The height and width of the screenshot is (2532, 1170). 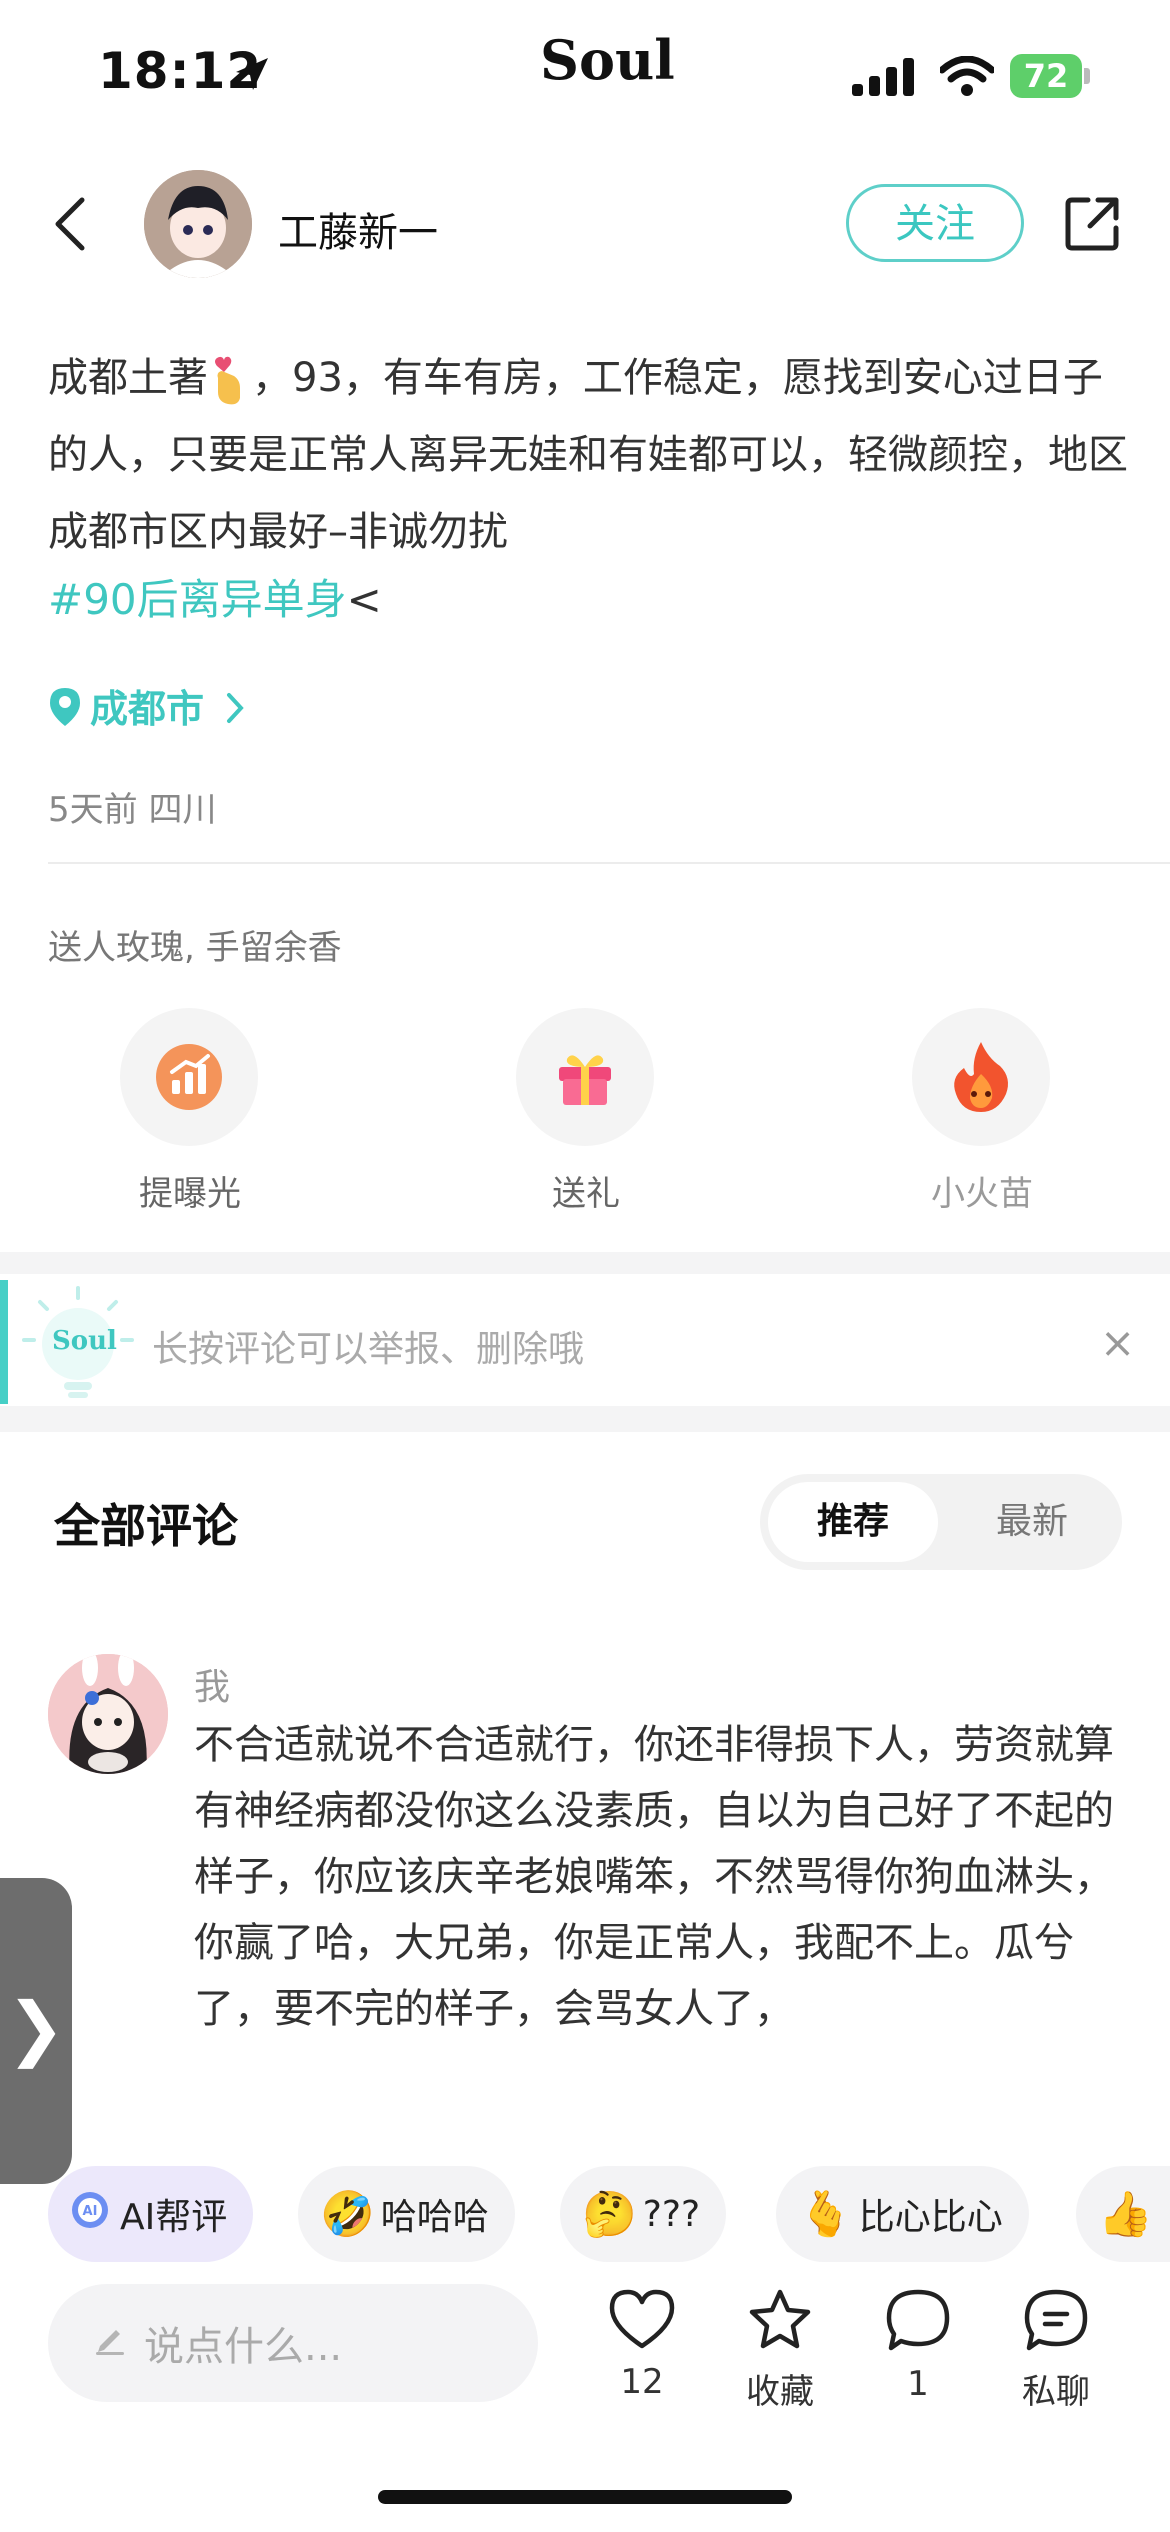 What do you see at coordinates (198, 224) in the screenshot?
I see `author-avatar` at bounding box center [198, 224].